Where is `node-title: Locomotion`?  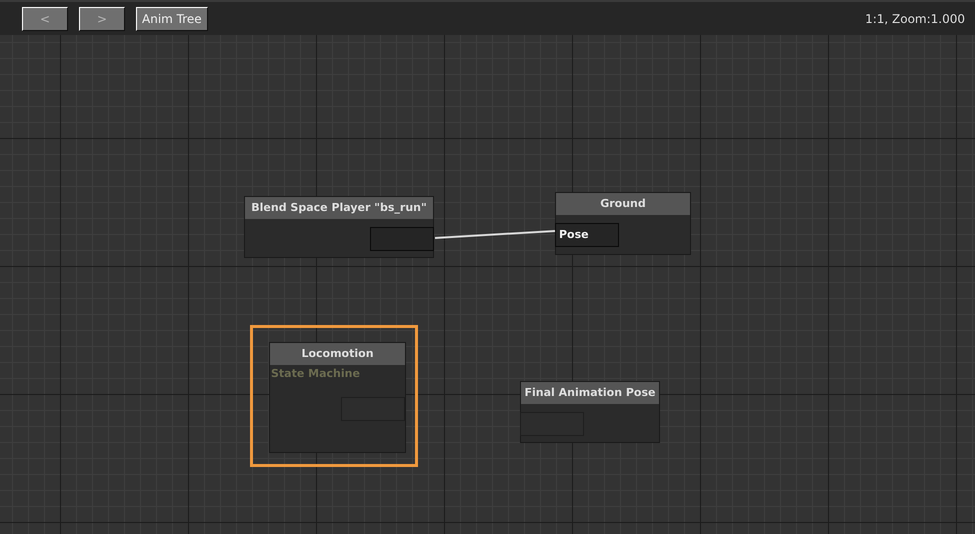
node-title: Locomotion is located at coordinates (337, 354).